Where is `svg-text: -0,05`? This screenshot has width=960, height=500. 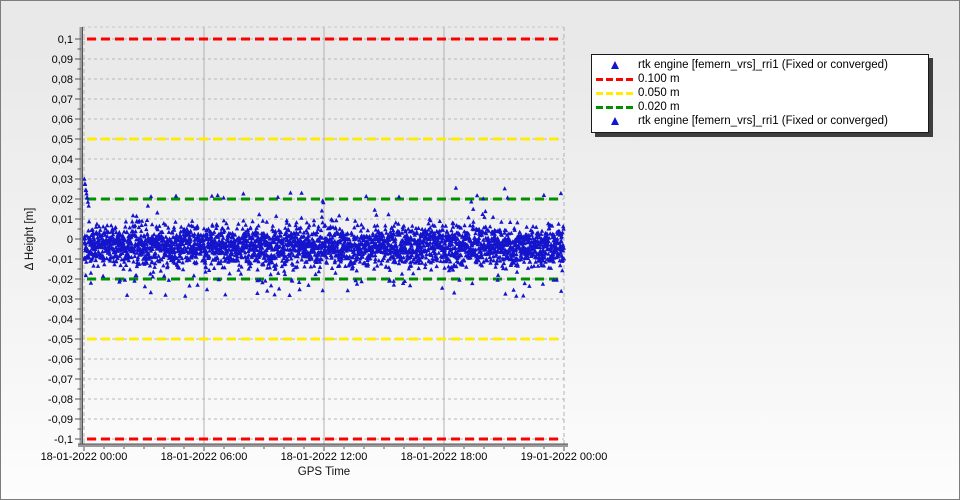
svg-text: -0,05 is located at coordinates (60, 340).